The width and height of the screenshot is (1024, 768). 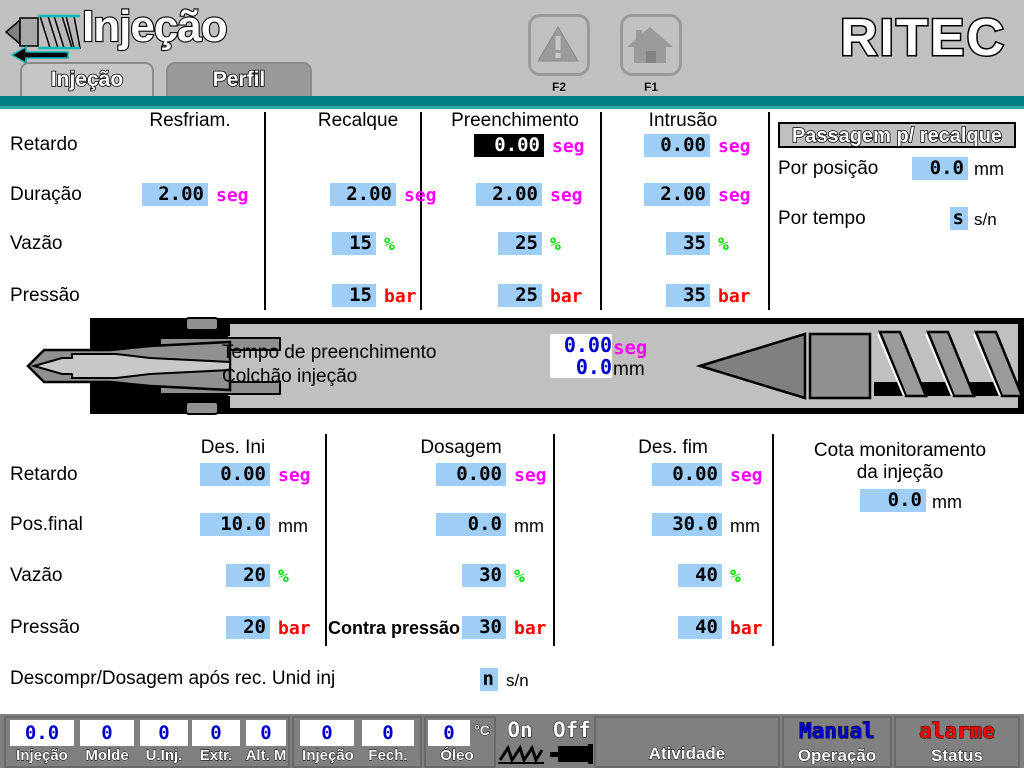 I want to click on status-alarm-value: alarme, so click(x=957, y=731).